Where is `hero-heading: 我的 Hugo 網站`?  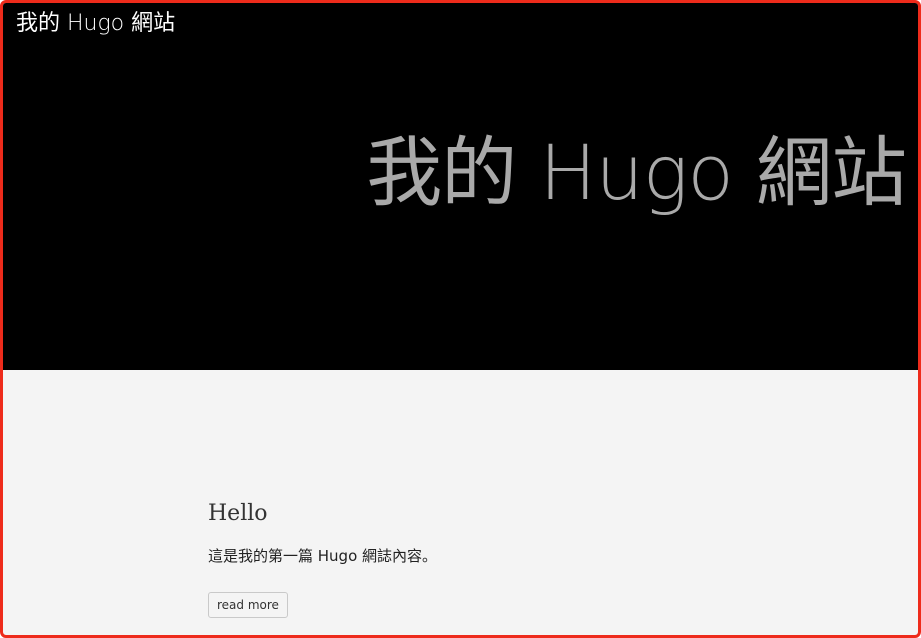 hero-heading: 我的 Hugo 網站 is located at coordinates (636, 172).